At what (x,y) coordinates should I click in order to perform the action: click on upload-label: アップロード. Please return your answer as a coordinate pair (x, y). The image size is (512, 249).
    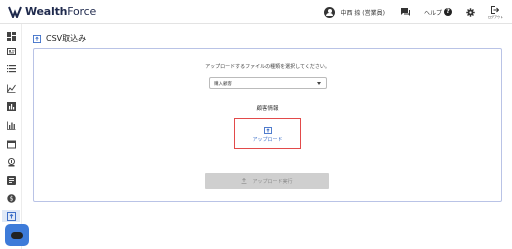
    Looking at the image, I should click on (267, 140).